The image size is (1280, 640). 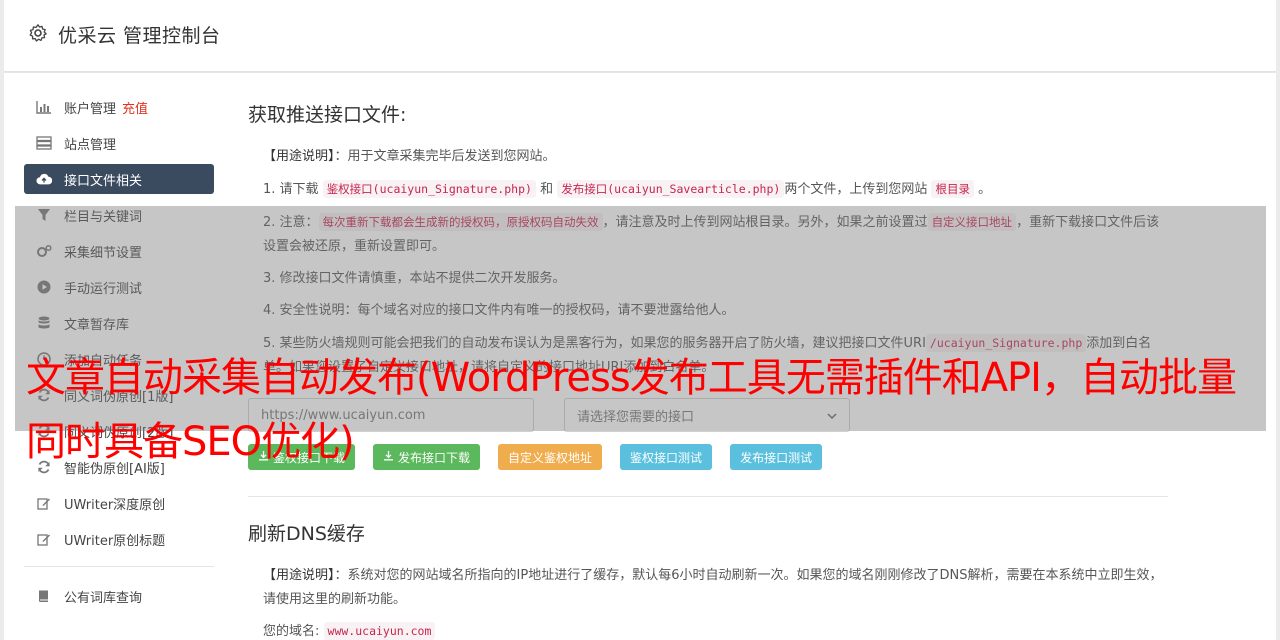 What do you see at coordinates (671, 189) in the screenshot?
I see `code-publish-interface: 发布接口(ucaiyun_Savearticle.php)` at bounding box center [671, 189].